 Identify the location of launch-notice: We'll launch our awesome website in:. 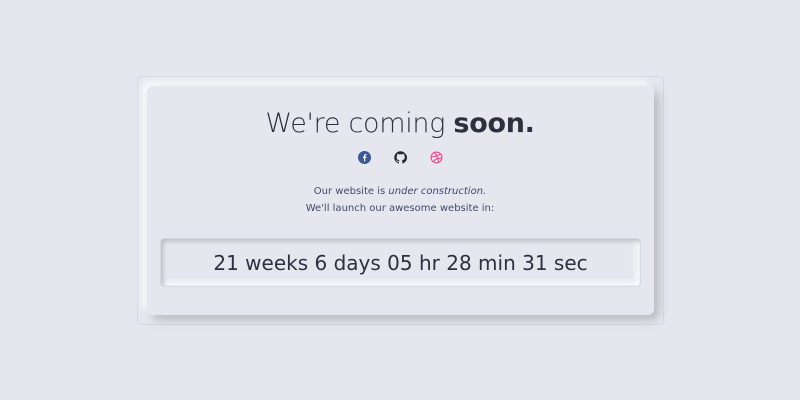
(400, 208).